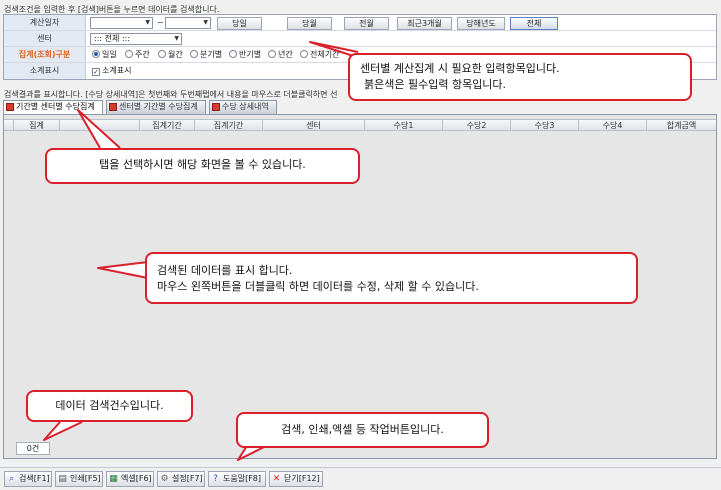 The image size is (721, 490). What do you see at coordinates (170, 55) in the screenshot?
I see `radio-monthly: 월간` at bounding box center [170, 55].